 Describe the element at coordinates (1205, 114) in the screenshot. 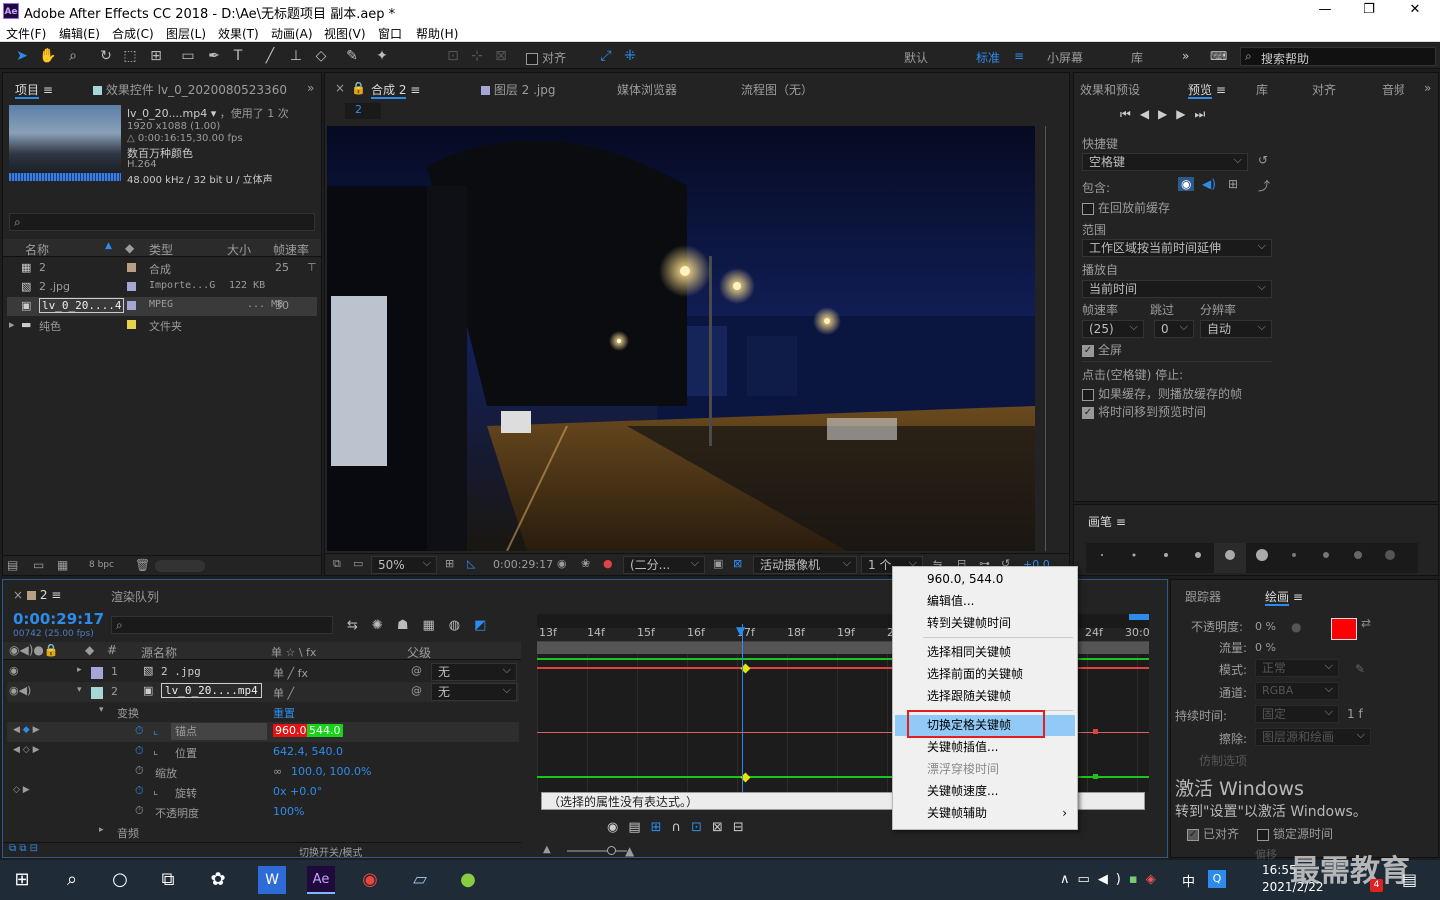

I see `last-frame-icon: ⏭` at that location.